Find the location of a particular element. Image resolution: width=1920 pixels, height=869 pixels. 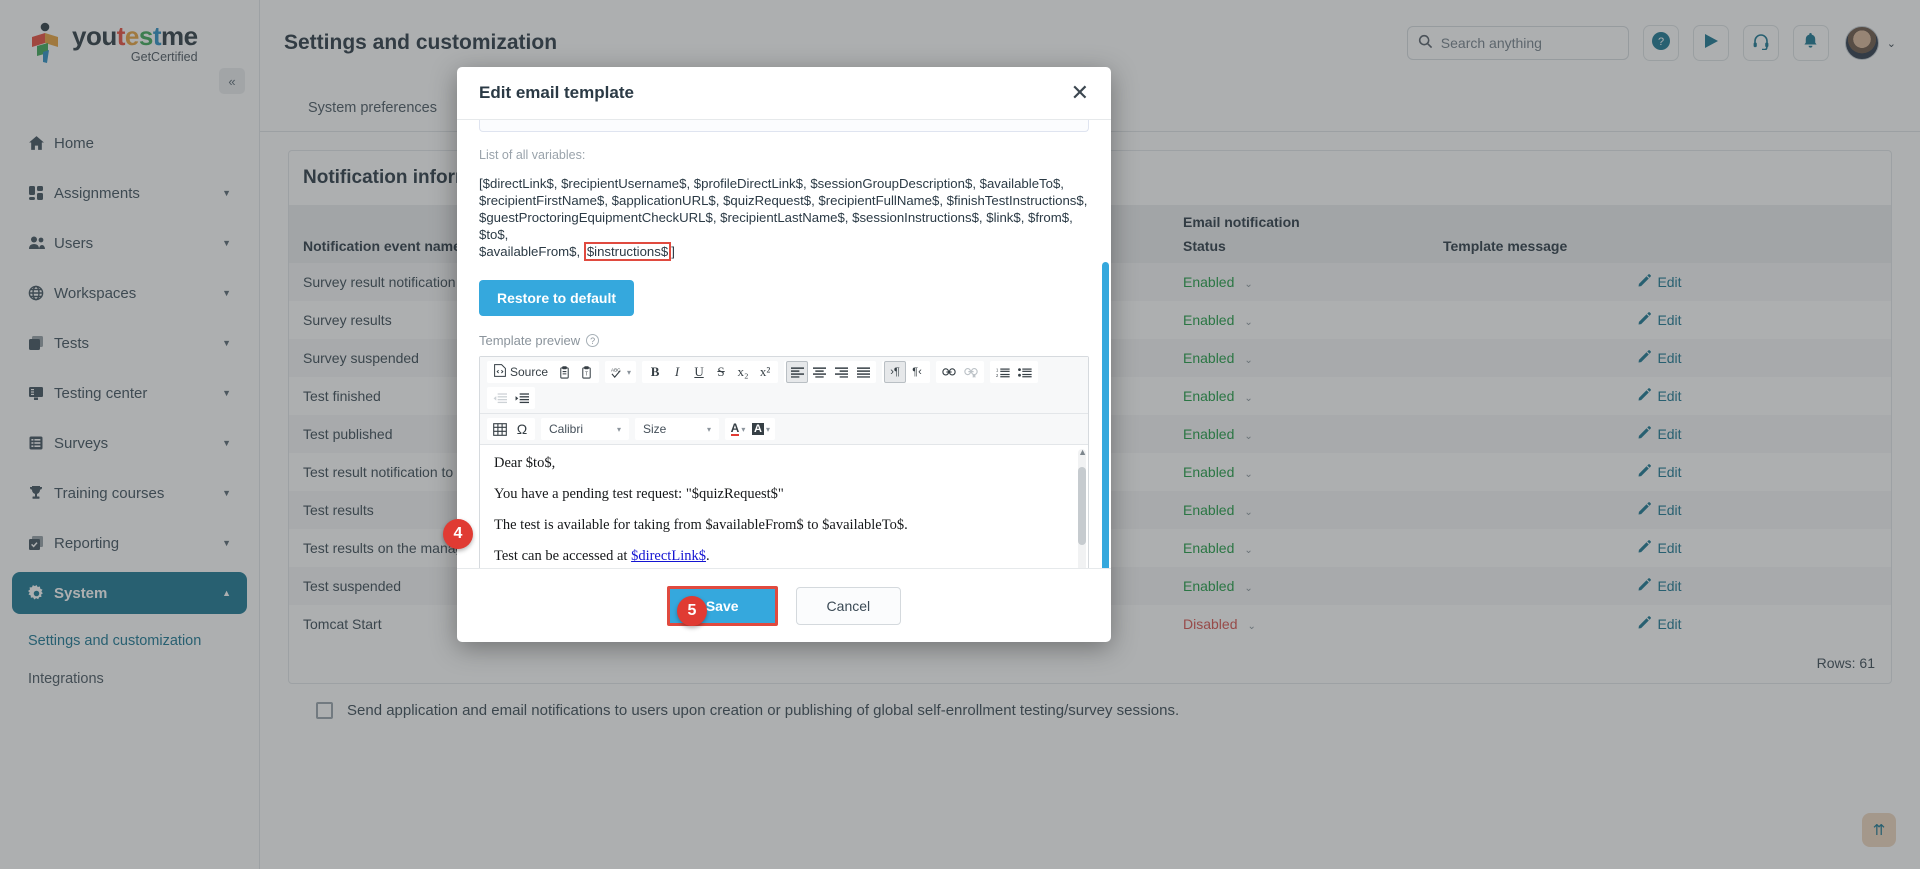

restore-to-default-button: Restore to default is located at coordinates (557, 298).